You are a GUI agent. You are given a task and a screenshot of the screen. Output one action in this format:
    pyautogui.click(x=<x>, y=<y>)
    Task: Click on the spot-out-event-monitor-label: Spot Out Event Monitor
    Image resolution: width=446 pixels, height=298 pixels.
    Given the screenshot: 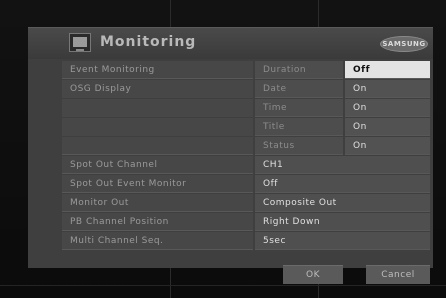 What is the action you would take?
    pyautogui.click(x=157, y=184)
    